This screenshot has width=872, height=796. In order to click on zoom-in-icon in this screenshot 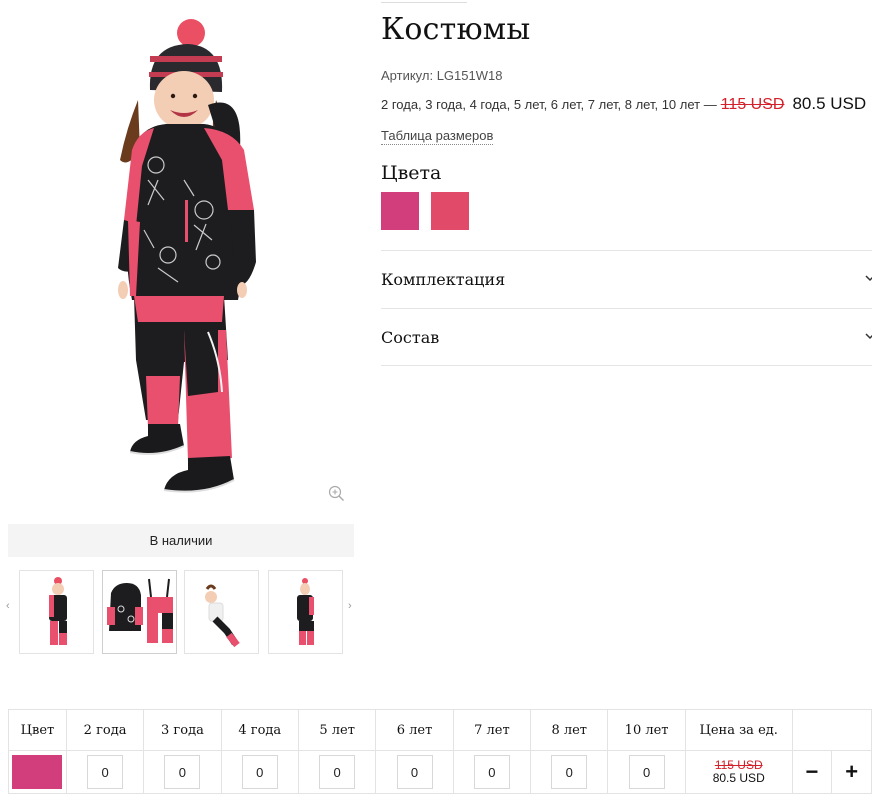, I will do `click(336, 493)`.